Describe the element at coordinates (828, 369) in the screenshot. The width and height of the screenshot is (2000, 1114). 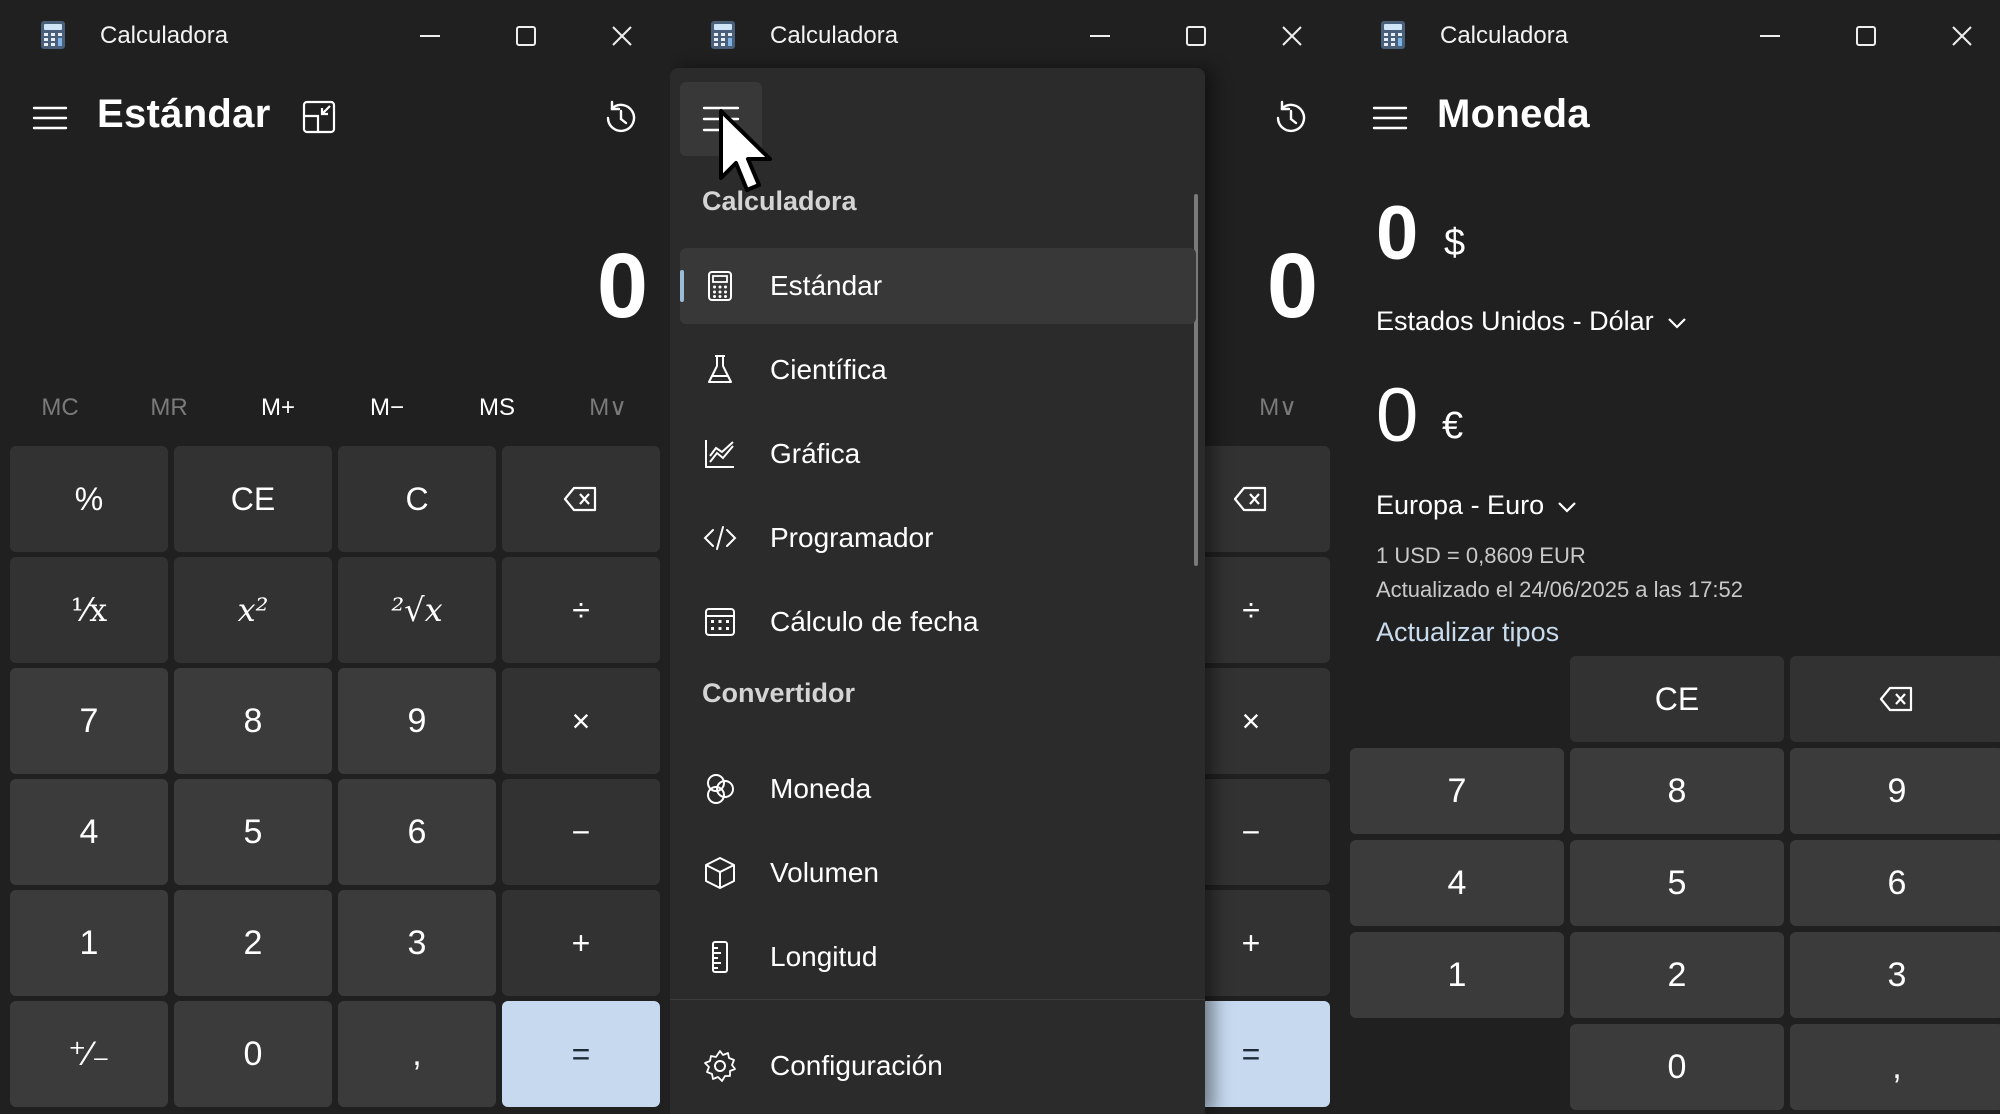
I see `menu-item-label: Científica` at that location.